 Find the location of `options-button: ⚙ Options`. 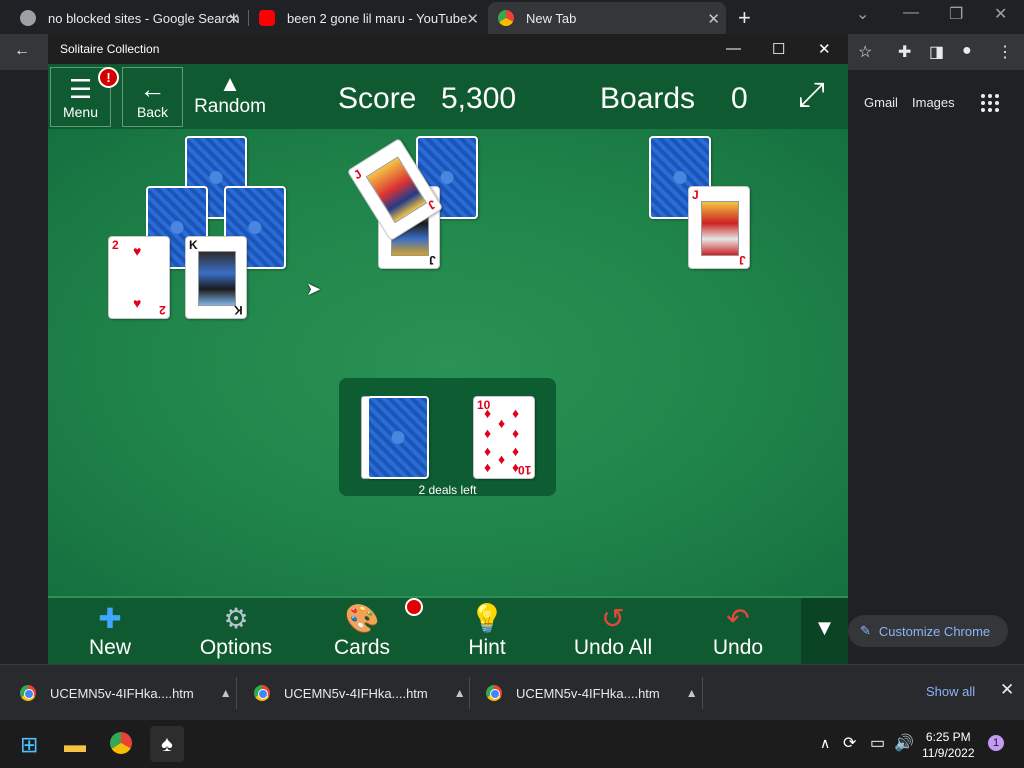

options-button: ⚙ Options is located at coordinates (236, 632).